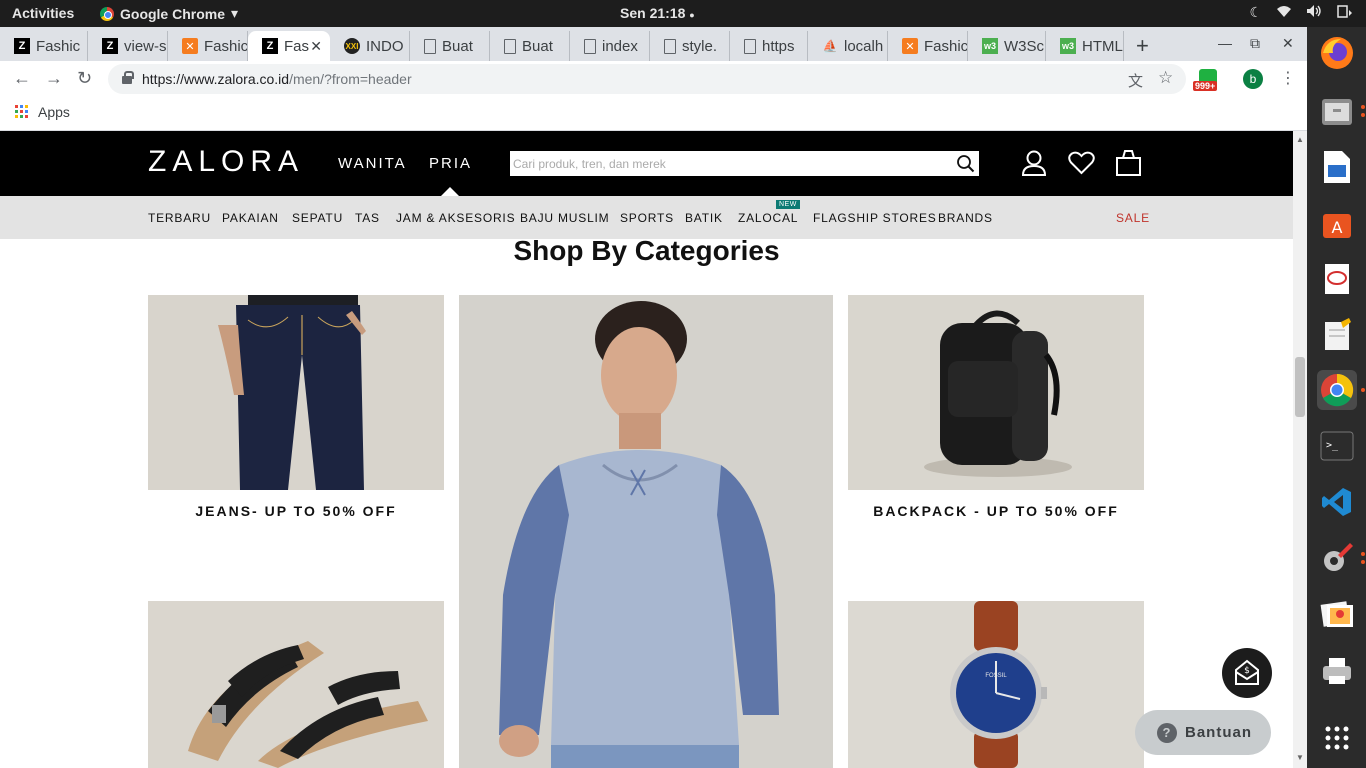  I want to click on apps-bookmark: Apps, so click(54, 112).